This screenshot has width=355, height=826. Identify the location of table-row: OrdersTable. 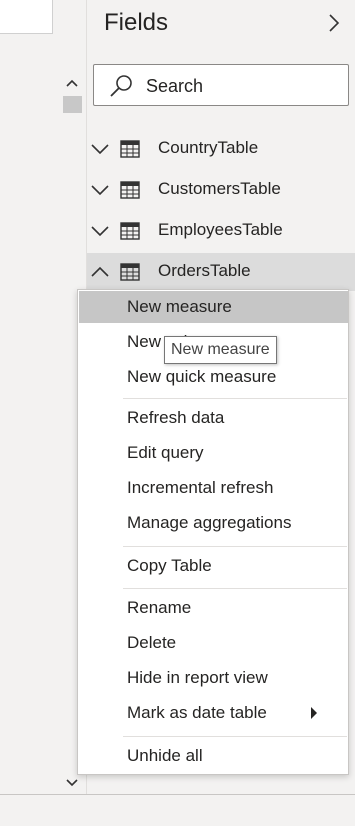
(221, 272).